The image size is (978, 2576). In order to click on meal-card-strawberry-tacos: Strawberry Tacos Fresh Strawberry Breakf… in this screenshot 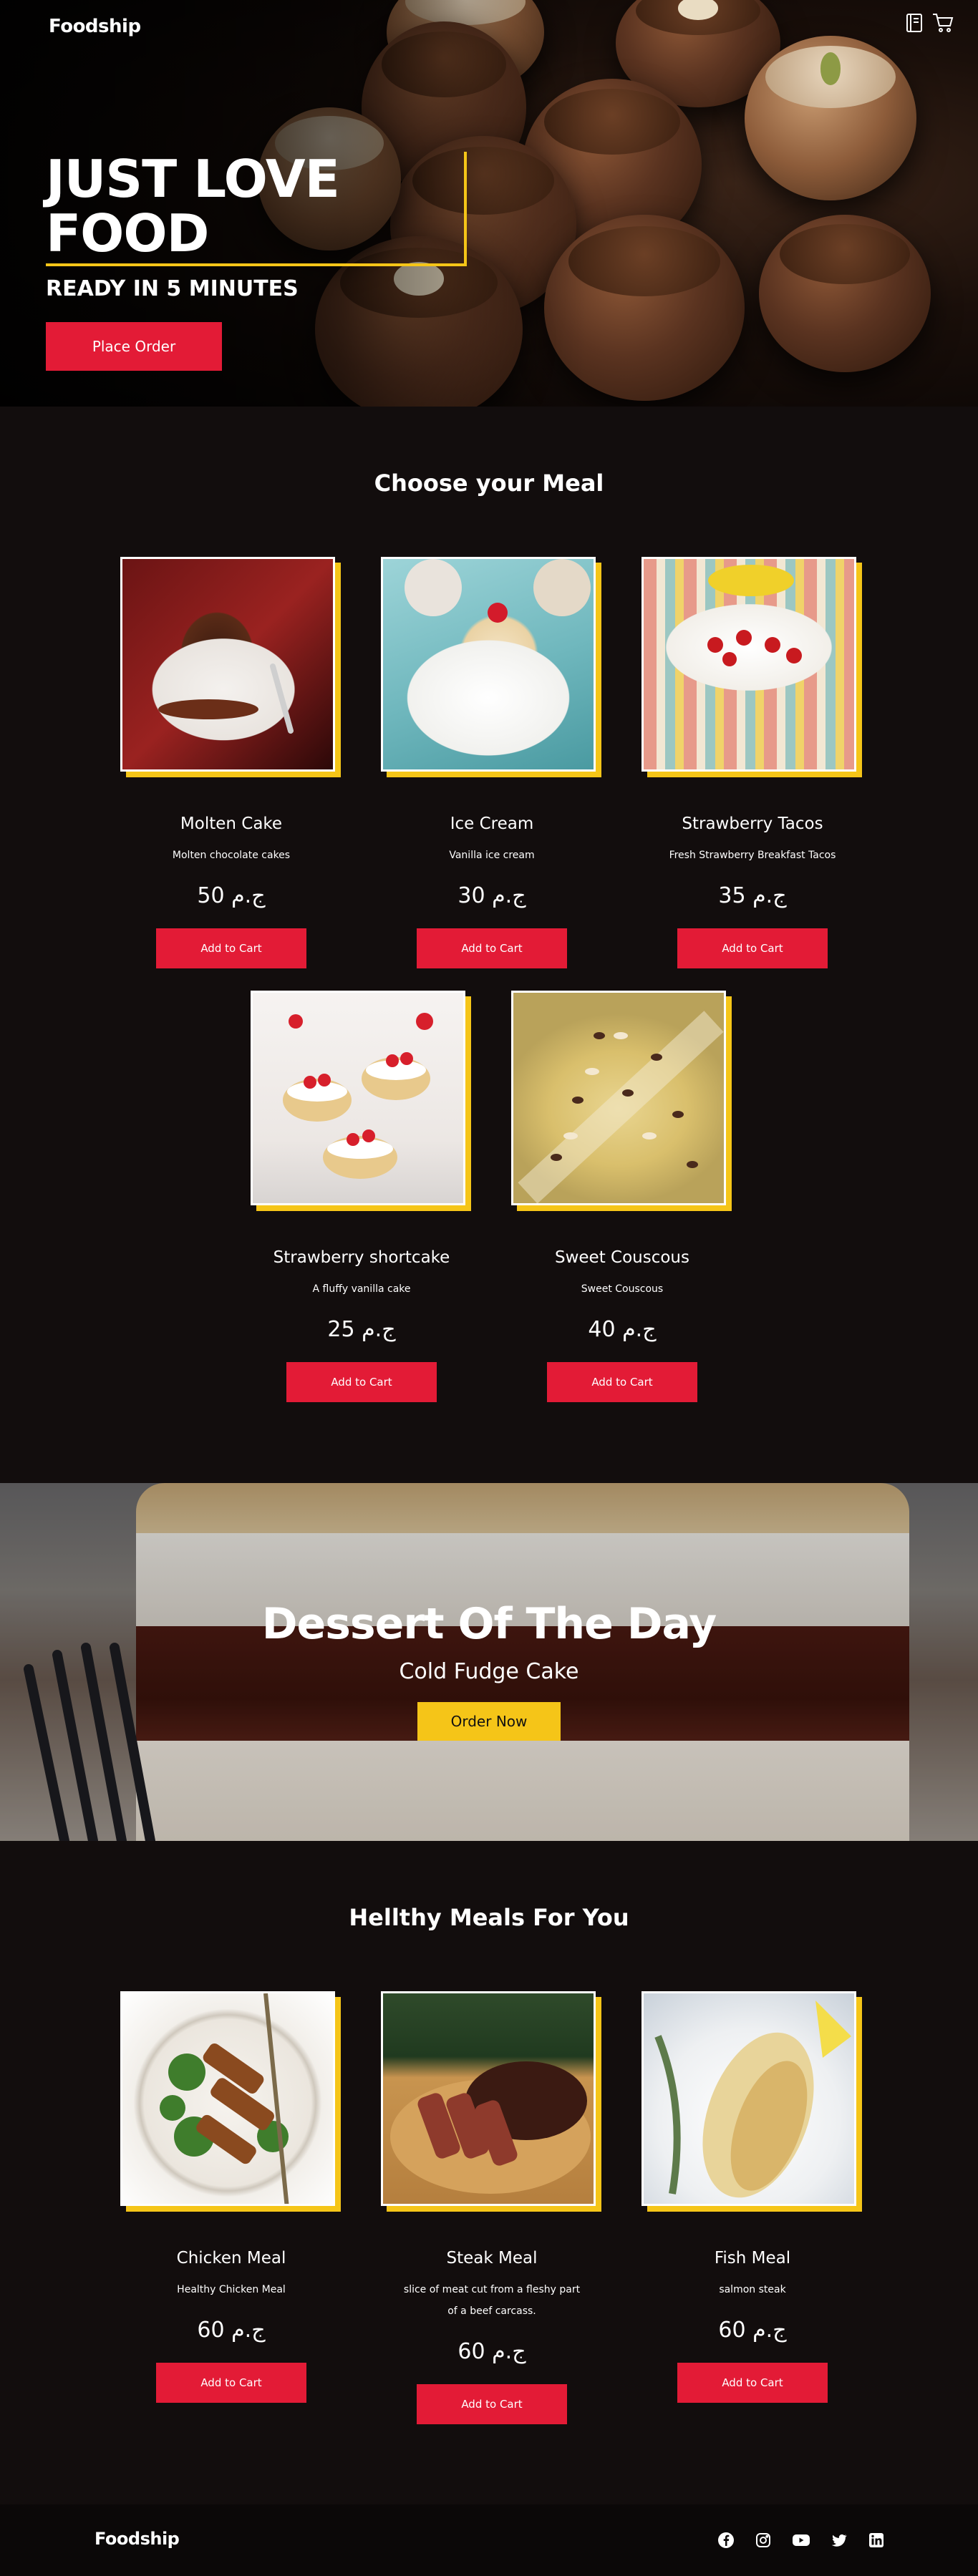, I will do `click(752, 762)`.